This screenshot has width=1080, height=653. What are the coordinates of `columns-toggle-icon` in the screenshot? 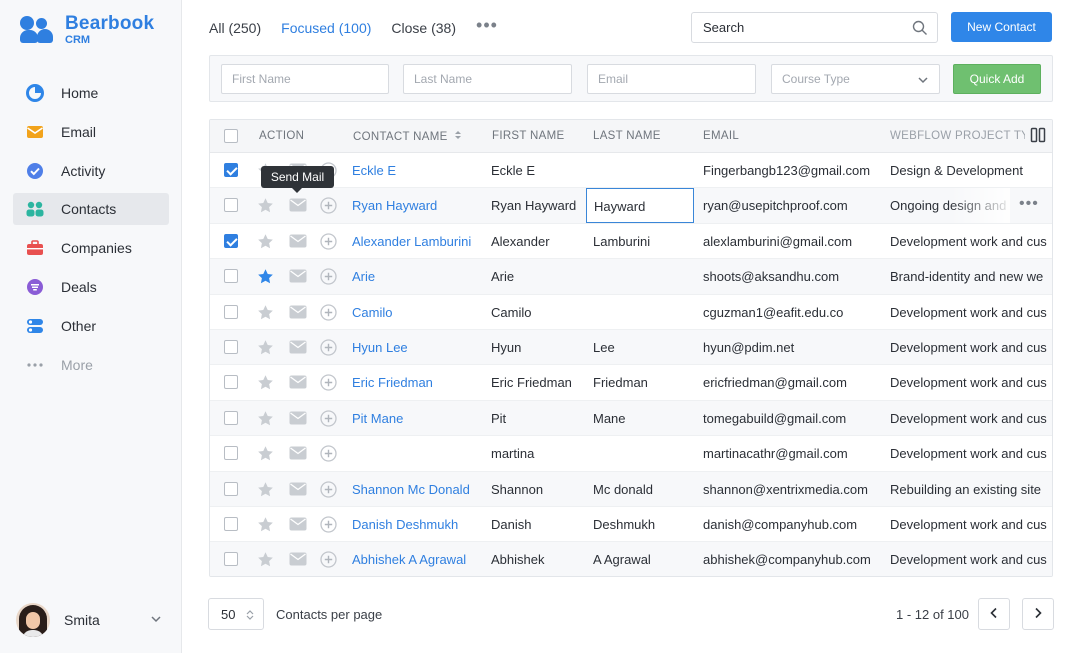 It's located at (1038, 136).